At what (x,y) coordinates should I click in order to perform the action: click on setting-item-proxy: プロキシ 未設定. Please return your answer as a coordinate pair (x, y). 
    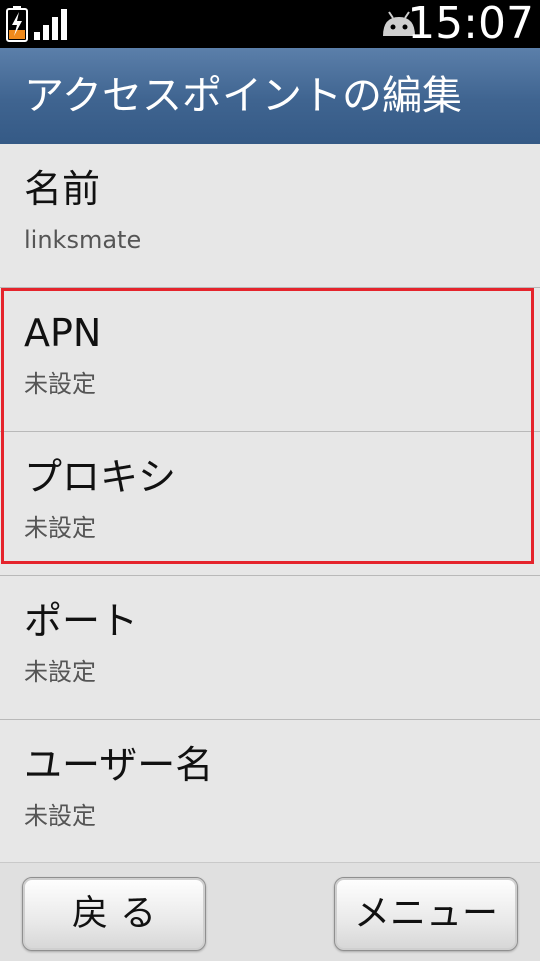
    Looking at the image, I should click on (270, 504).